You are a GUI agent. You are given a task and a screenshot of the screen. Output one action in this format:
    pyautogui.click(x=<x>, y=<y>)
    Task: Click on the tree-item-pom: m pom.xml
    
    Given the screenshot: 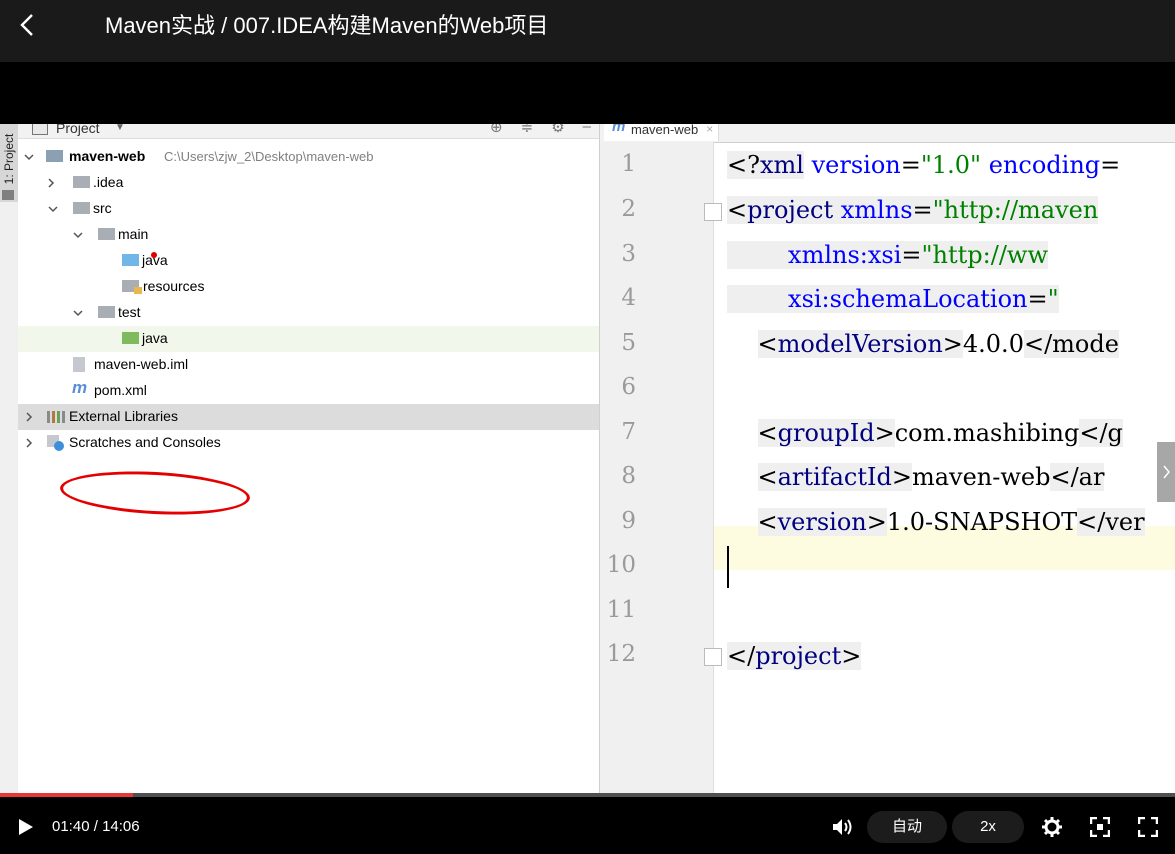 What is the action you would take?
    pyautogui.click(x=308, y=391)
    